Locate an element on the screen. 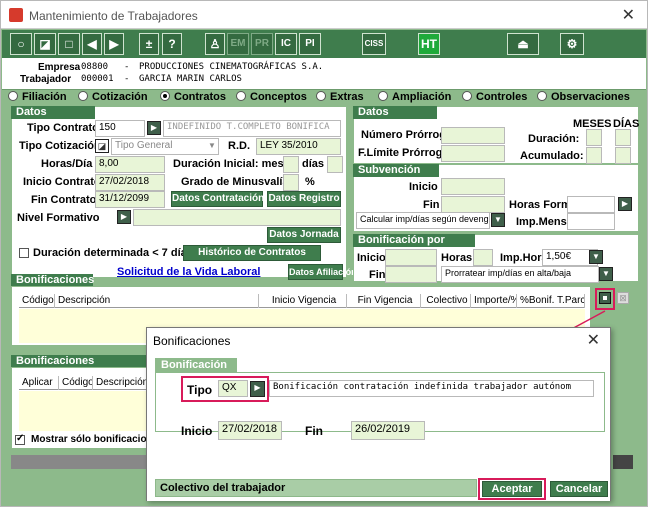 Image resolution: width=648 pixels, height=507 pixels. numero-prorroga-label: Número Prórroga is located at coordinates (407, 135).